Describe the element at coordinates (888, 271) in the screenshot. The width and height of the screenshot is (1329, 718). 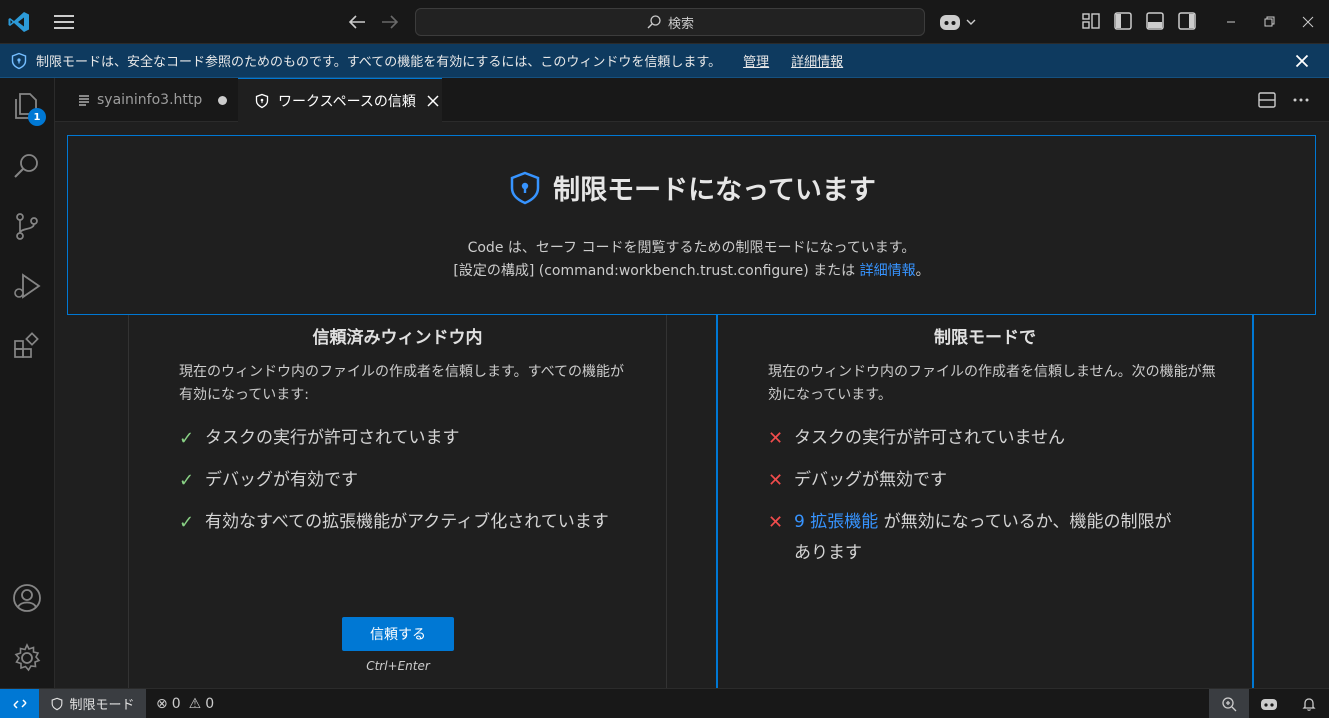
I see `learn-more-link: 詳細情報` at that location.